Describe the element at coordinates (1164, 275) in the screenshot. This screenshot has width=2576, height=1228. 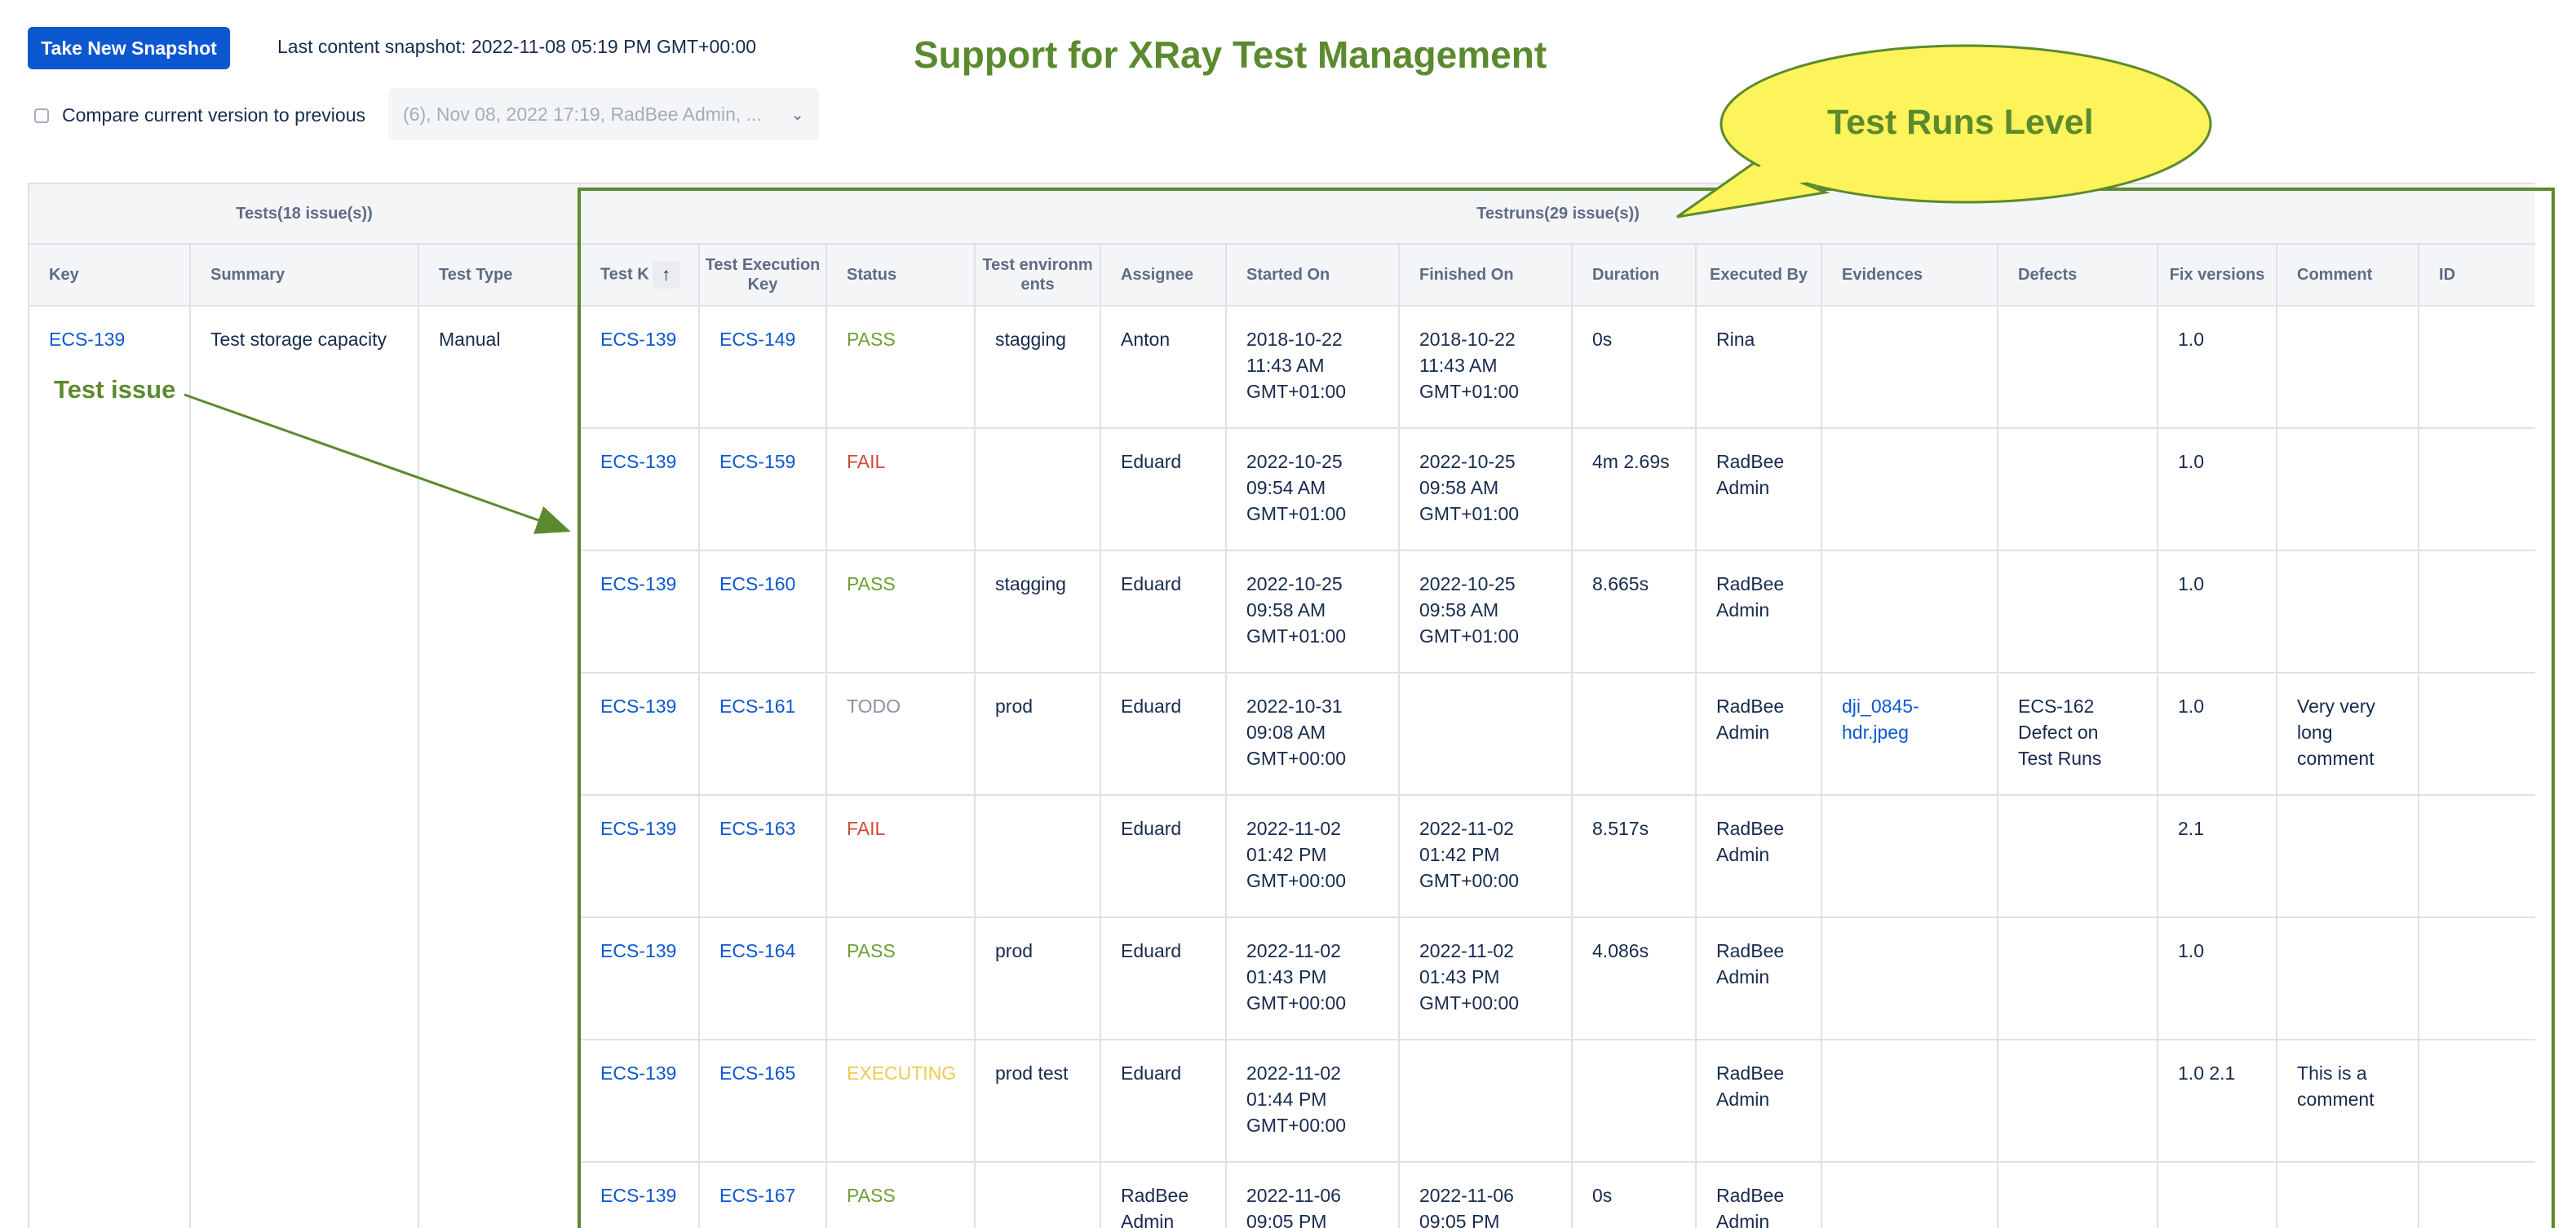
I see `col-assignee: Assignee` at that location.